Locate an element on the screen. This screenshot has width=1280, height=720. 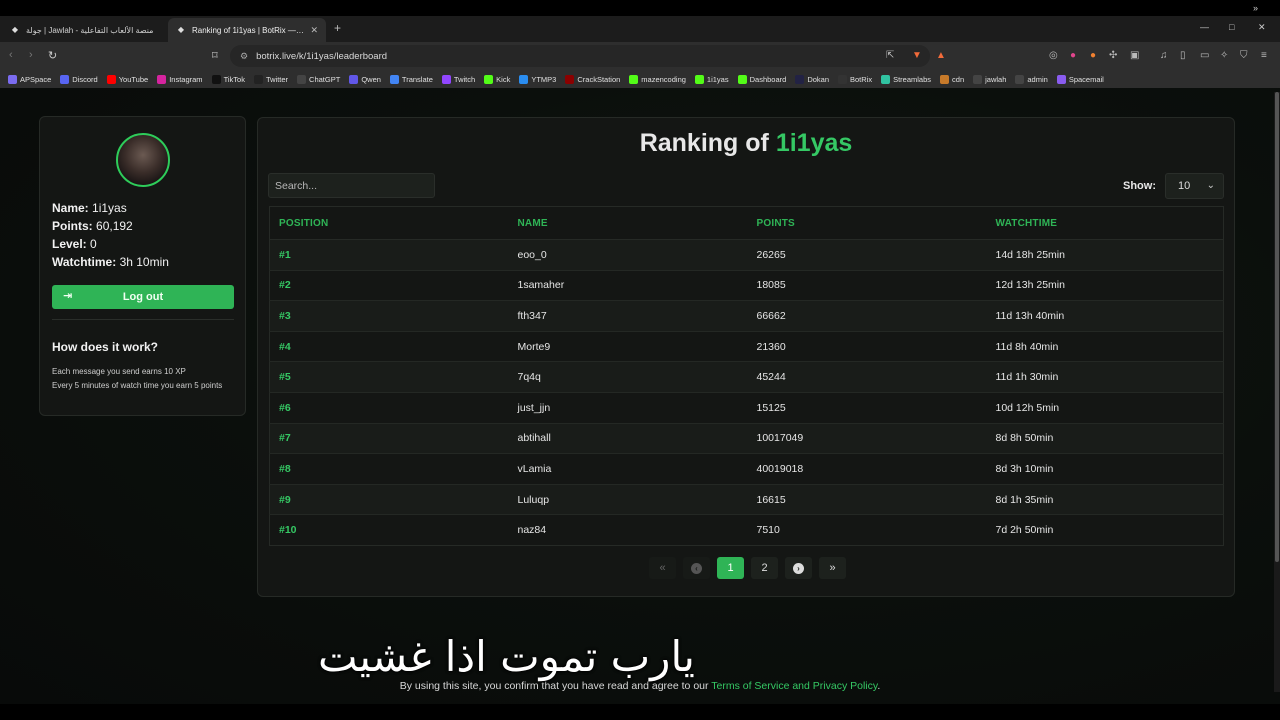
table-row: #8 vLamia 40019018 8d 3h 10min is located at coordinates (746, 469).